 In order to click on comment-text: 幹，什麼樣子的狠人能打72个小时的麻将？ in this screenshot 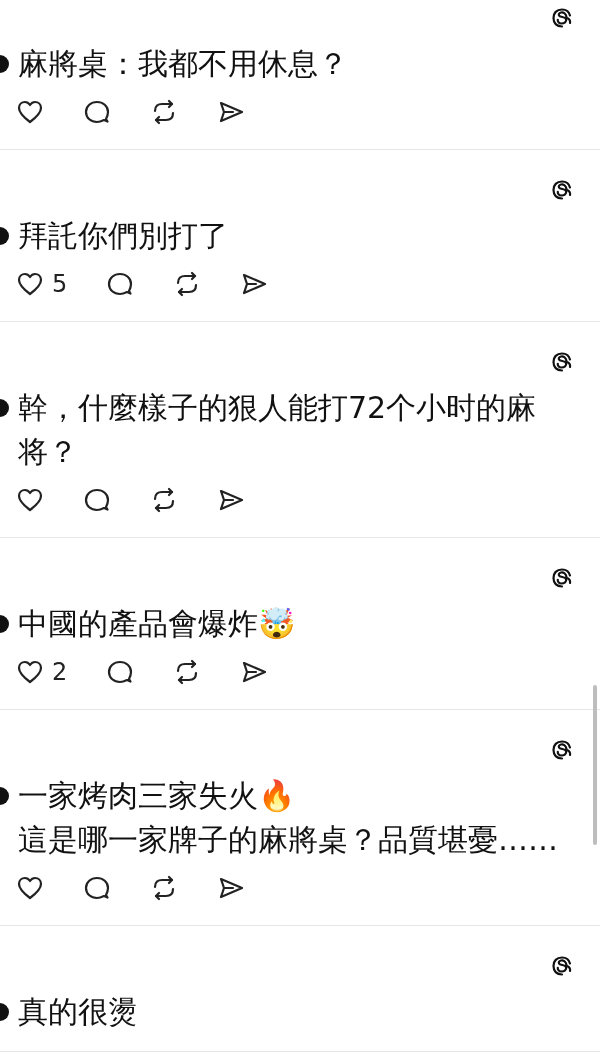, I will do `click(278, 430)`.